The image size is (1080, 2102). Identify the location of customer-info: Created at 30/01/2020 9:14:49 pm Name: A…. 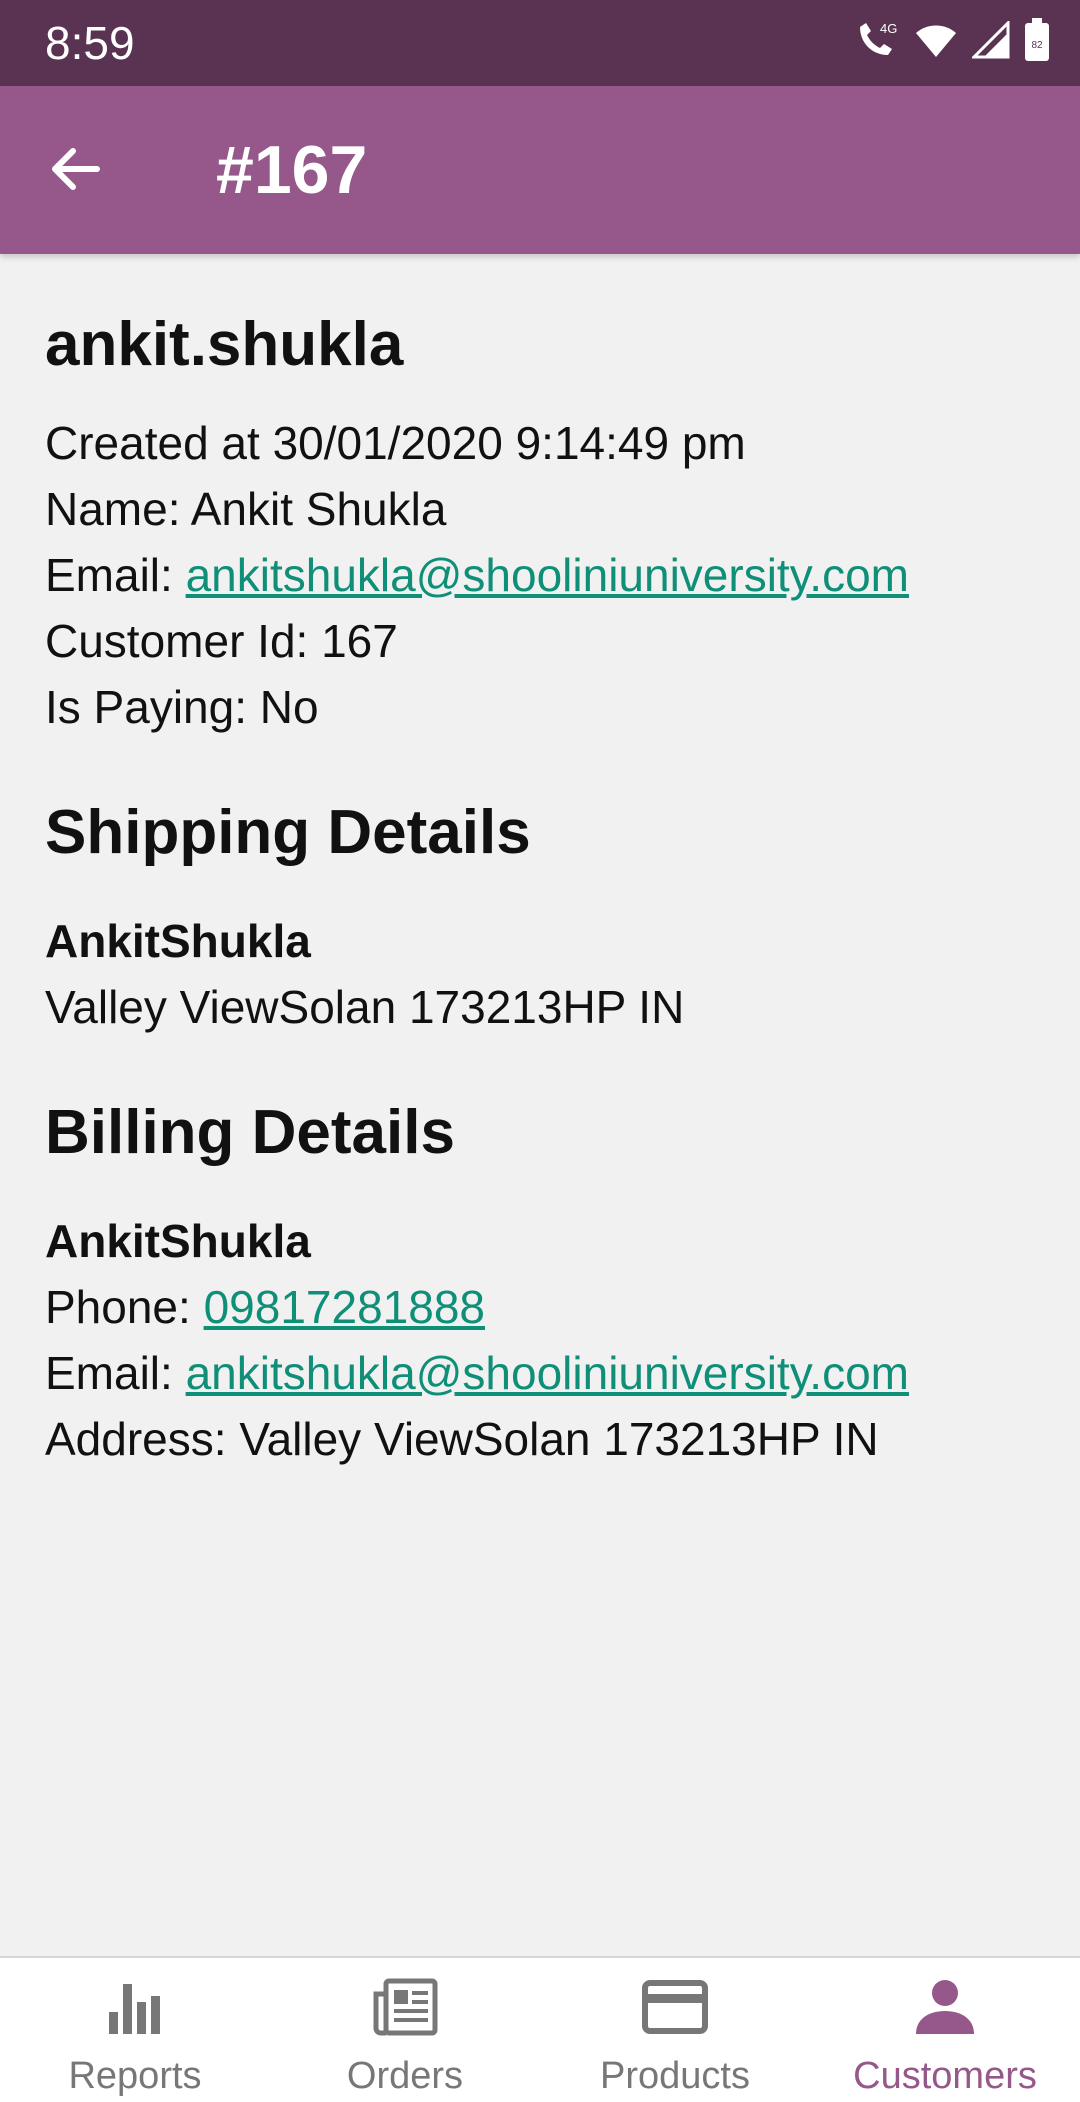
(545, 575).